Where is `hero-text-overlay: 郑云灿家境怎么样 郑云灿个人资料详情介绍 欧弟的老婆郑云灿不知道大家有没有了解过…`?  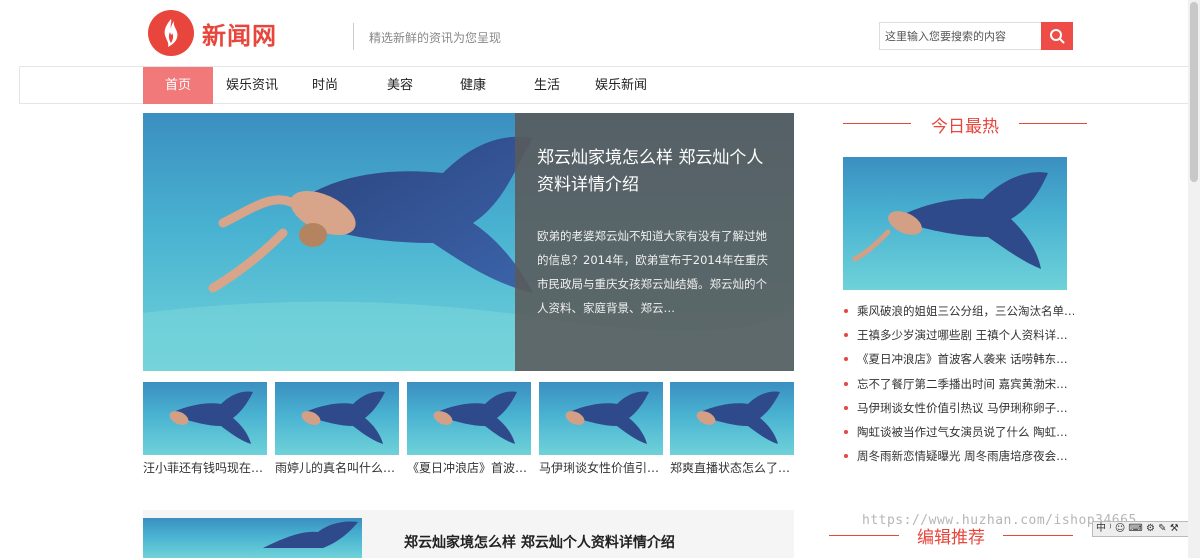
hero-text-overlay: 郑云灿家境怎么样 郑云灿个人资料详情介绍 欧弟的老婆郑云灿不知道大家有没有了解过… is located at coordinates (654, 242).